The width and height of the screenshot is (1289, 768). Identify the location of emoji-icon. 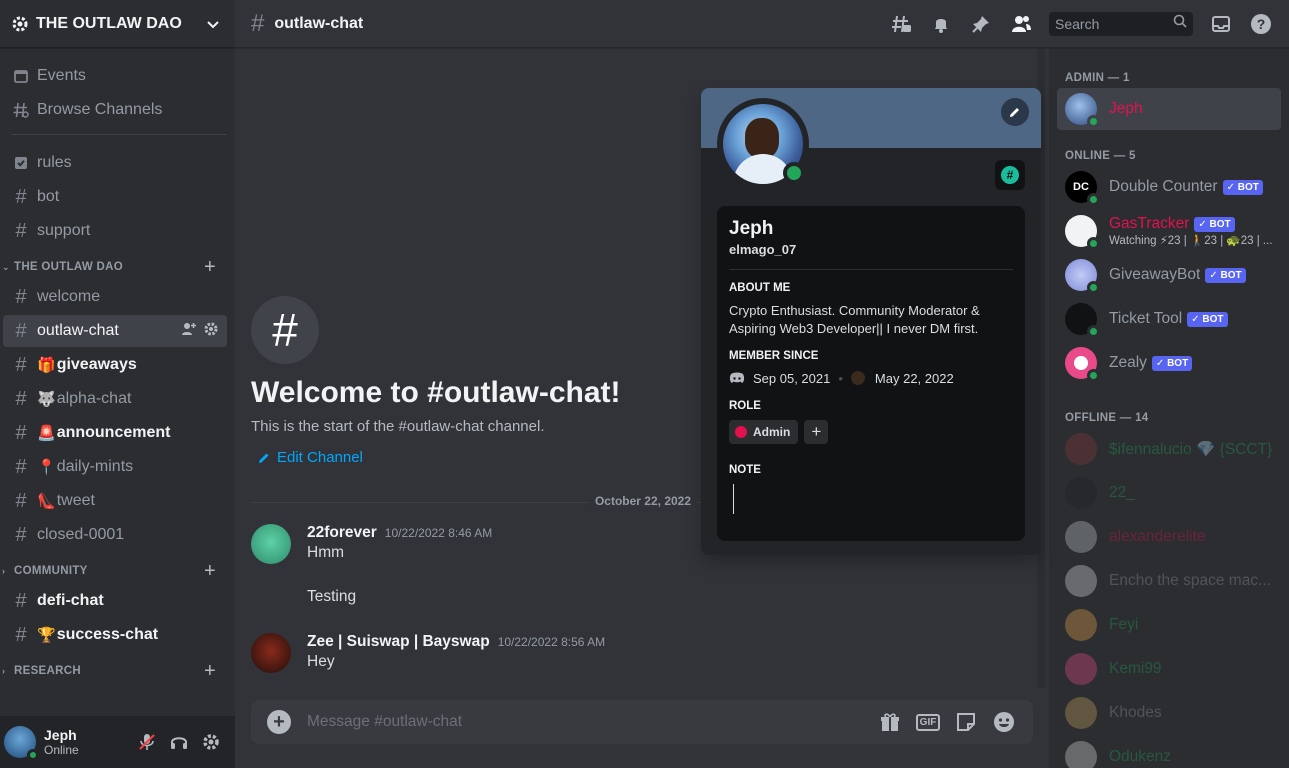
(1004, 722).